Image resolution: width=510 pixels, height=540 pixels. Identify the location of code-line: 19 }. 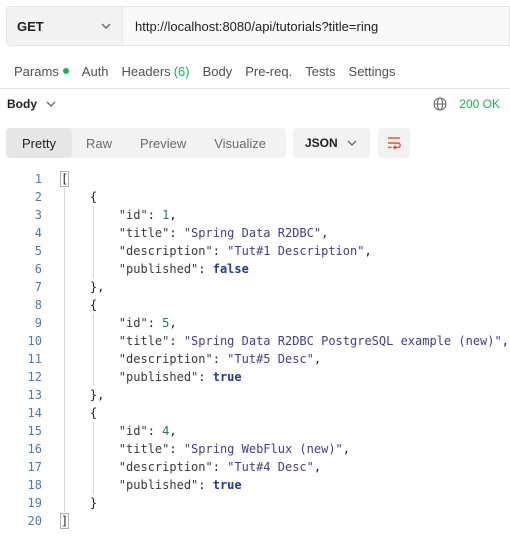
(255, 503).